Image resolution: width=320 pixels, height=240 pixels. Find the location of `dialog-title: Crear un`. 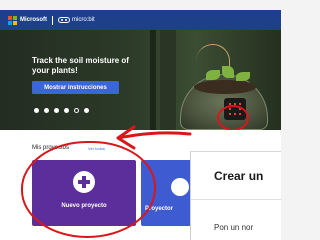

dialog-title: Crear un is located at coordinates (239, 176).